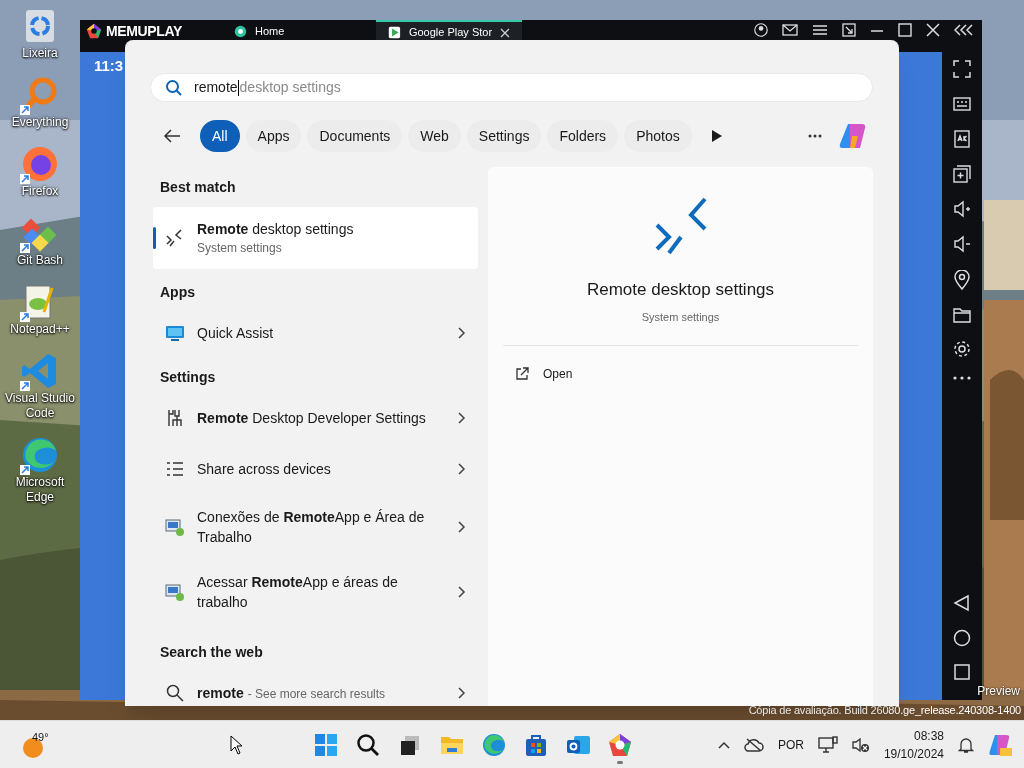 This screenshot has height=768, width=1024. What do you see at coordinates (276, 229) in the screenshot?
I see `result-title: Remote desktop settings` at bounding box center [276, 229].